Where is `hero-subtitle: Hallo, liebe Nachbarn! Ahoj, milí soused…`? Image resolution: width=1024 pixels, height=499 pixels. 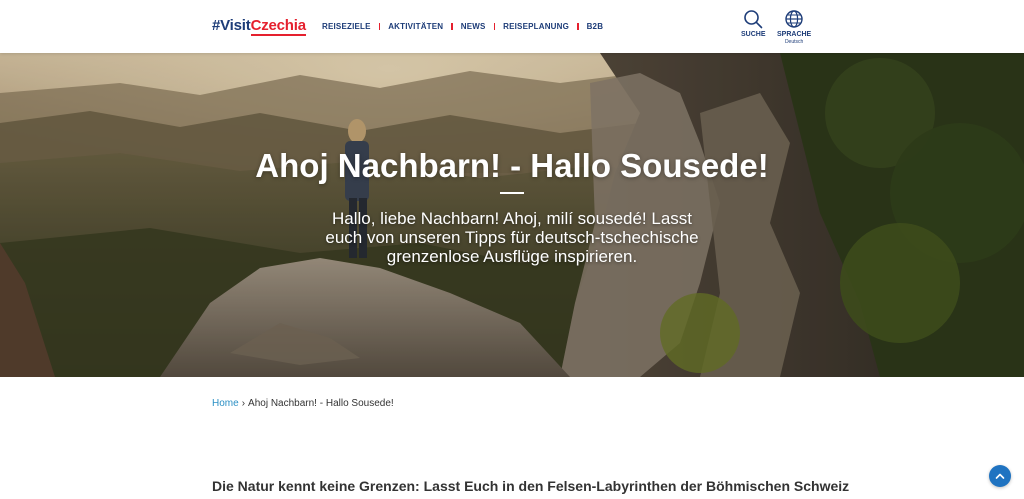 hero-subtitle: Hallo, liebe Nachbarn! Ahoj, milí soused… is located at coordinates (512, 237).